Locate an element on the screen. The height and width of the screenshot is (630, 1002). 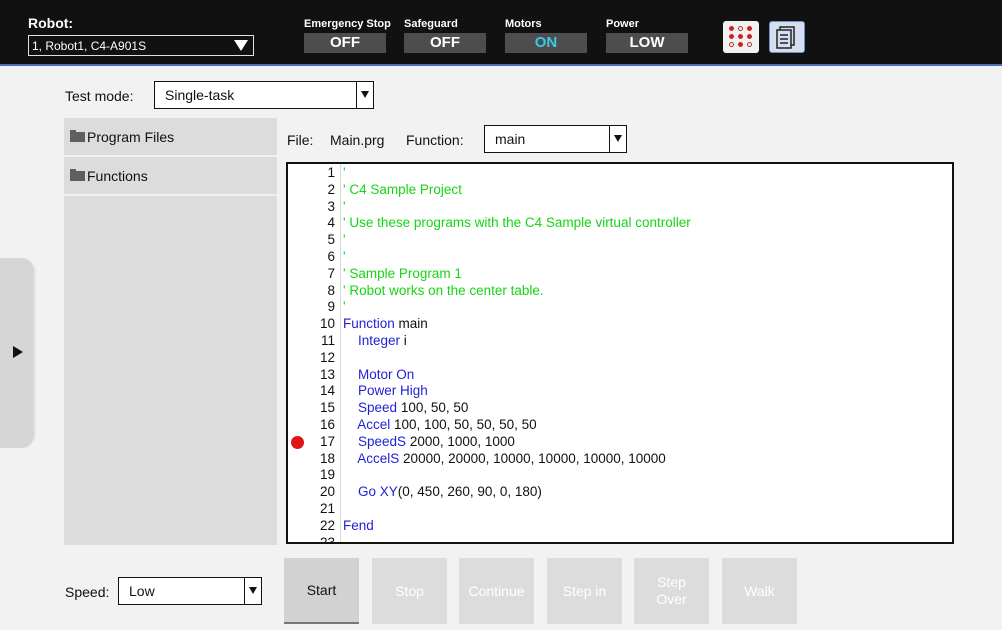
robot-select: 1, Robot1, C4-A901S is located at coordinates (141, 45).